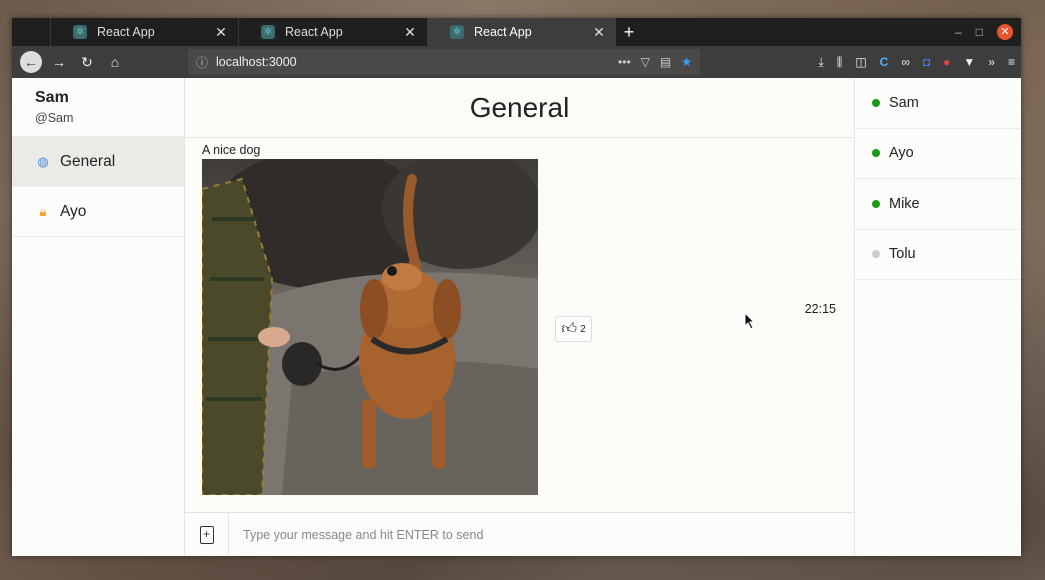 Image resolution: width=1045 pixels, height=580 pixels. Describe the element at coordinates (417, 62) in the screenshot. I see `url-text: localhost:3000` at that location.